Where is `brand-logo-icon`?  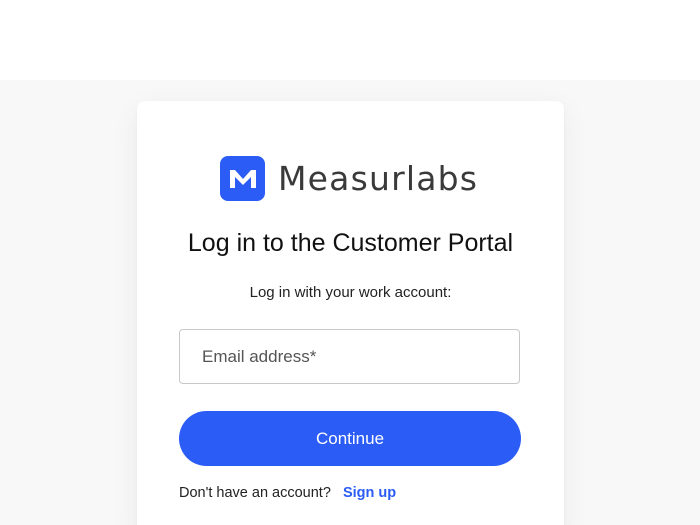 brand-logo-icon is located at coordinates (242, 178).